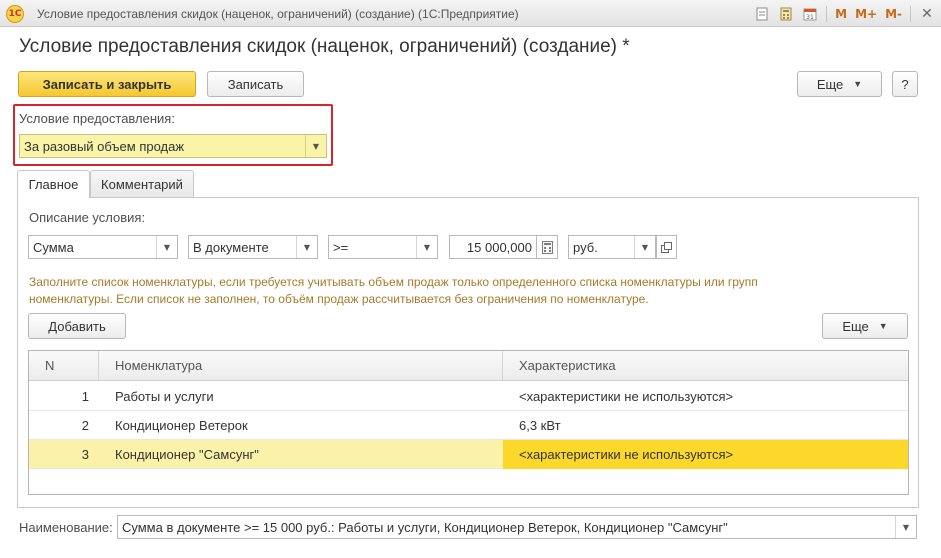 Image resolution: width=941 pixels, height=558 pixels. I want to click on m-plus-icon: M+, so click(866, 14).